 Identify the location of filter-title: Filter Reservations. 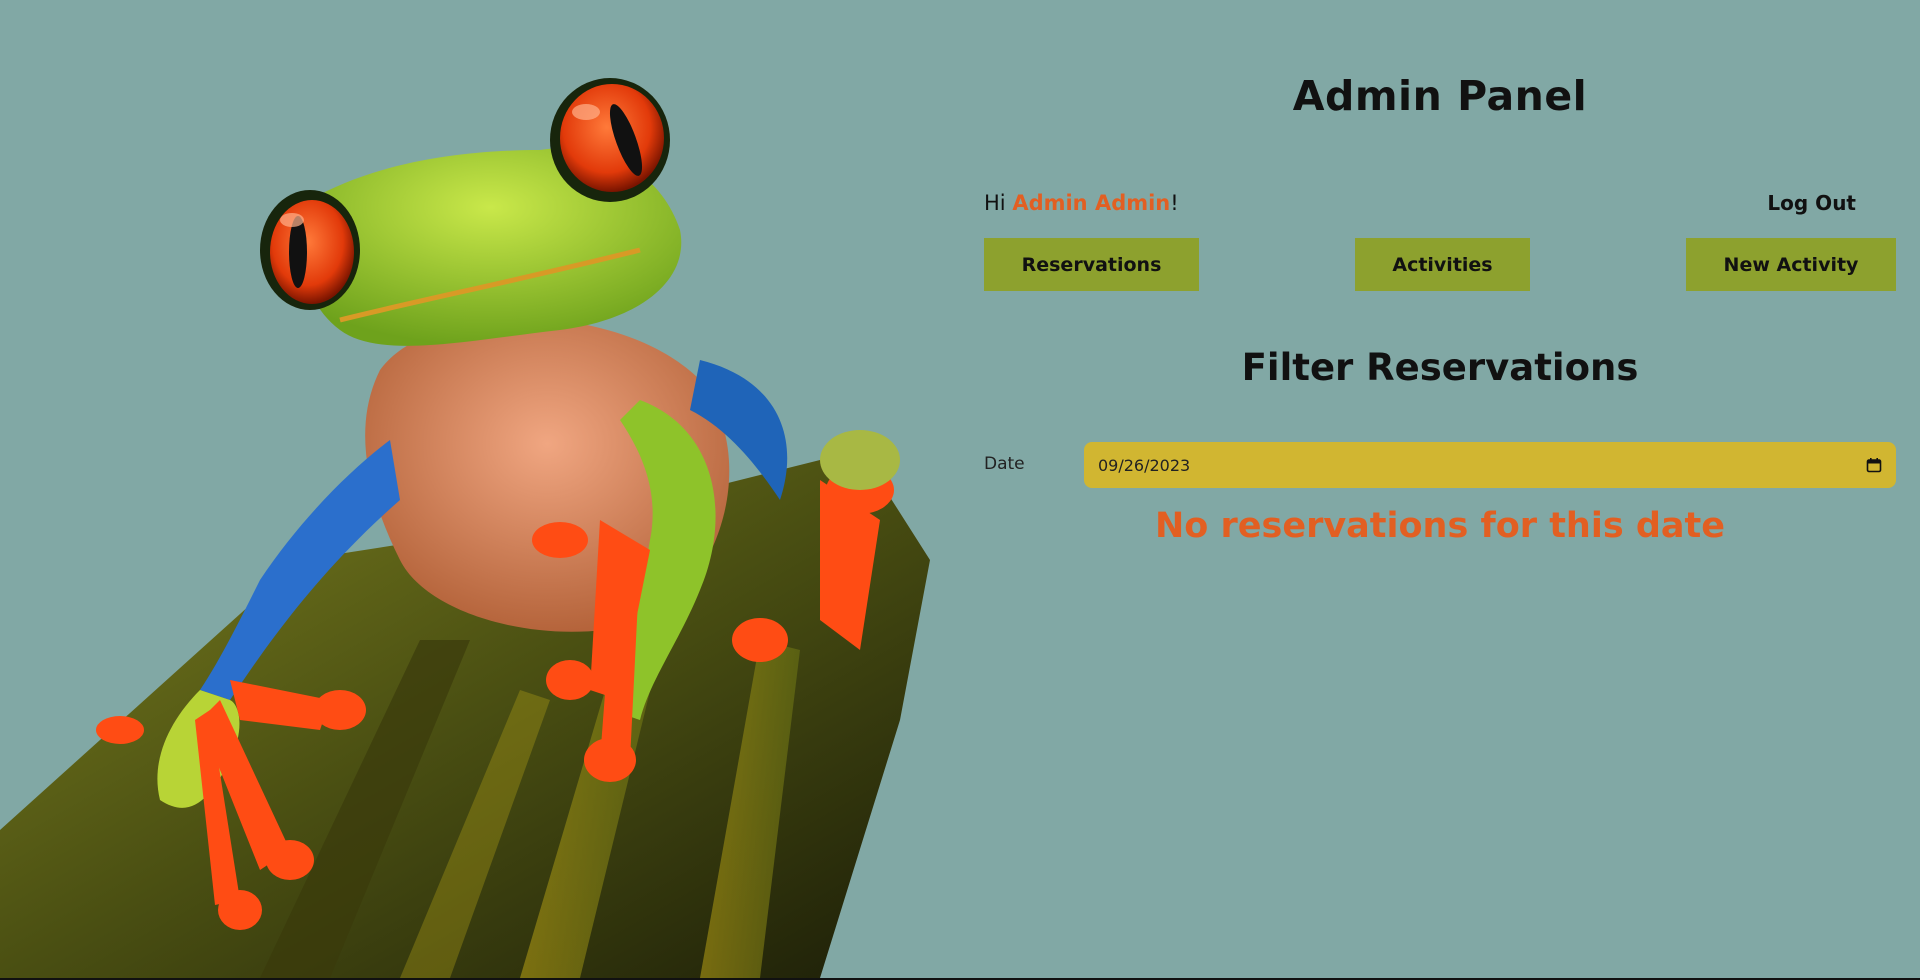
(1440, 367).